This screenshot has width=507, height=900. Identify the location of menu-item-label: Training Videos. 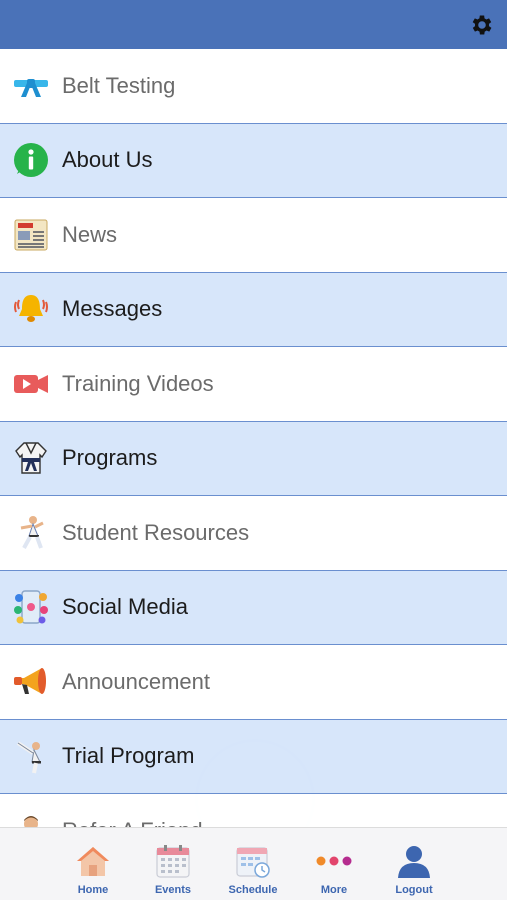
(138, 383).